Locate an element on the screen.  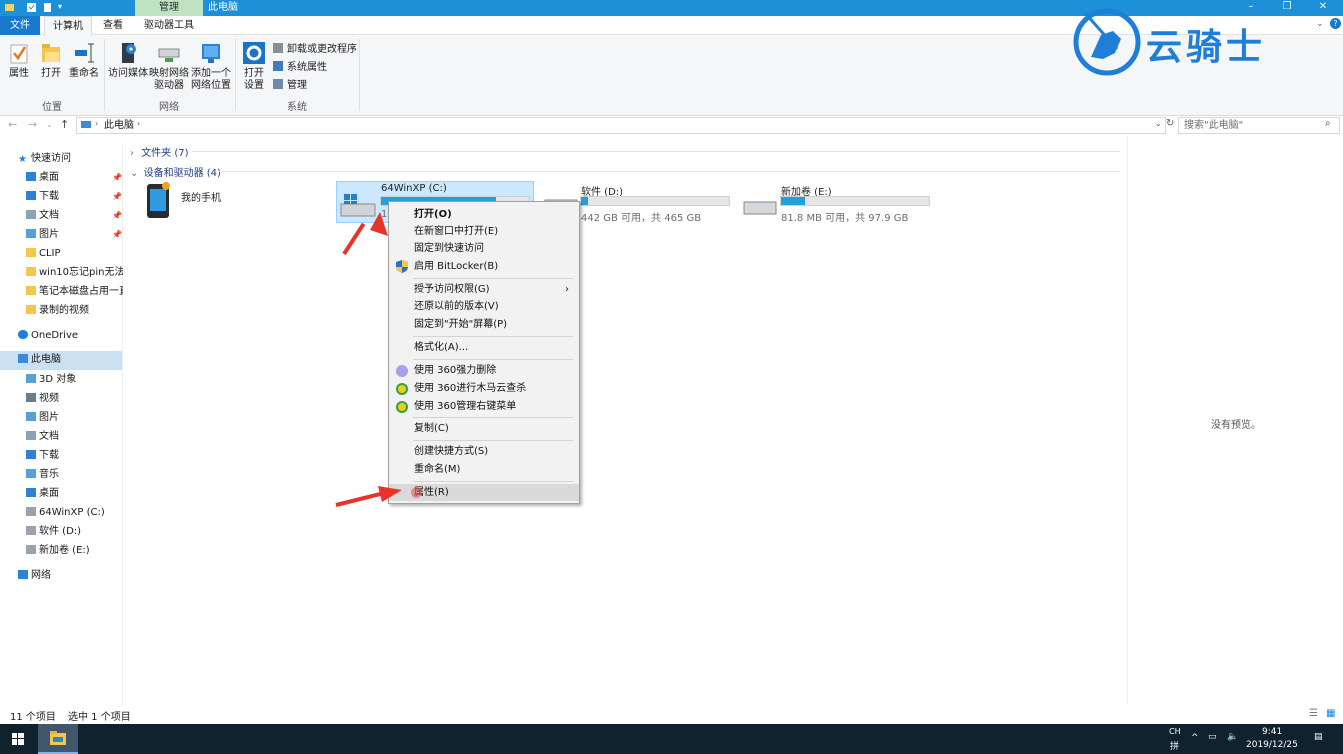
menu-open: 打开(O) is located at coordinates (484, 214).